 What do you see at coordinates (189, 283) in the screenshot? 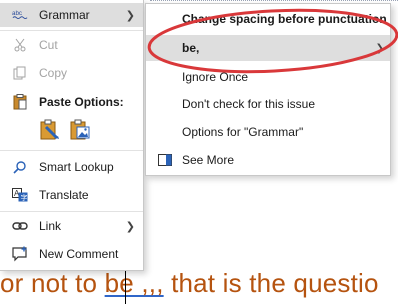
I see `document-text-line: or not to be ,,, that is the questio` at bounding box center [189, 283].